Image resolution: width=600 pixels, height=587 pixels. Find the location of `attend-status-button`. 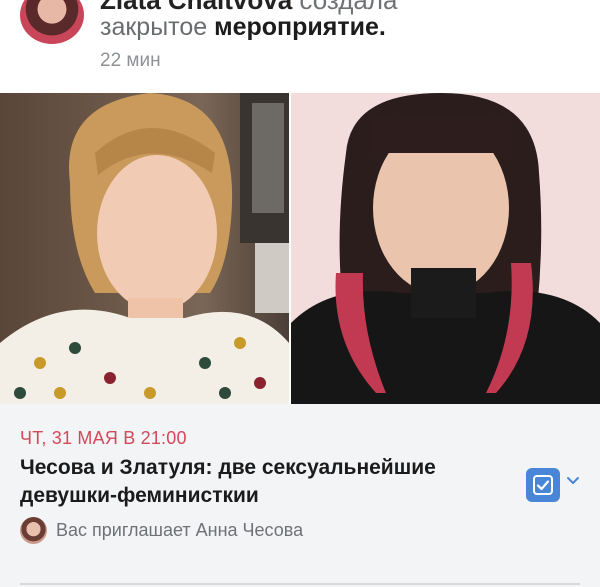

attend-status-button is located at coordinates (543, 485).